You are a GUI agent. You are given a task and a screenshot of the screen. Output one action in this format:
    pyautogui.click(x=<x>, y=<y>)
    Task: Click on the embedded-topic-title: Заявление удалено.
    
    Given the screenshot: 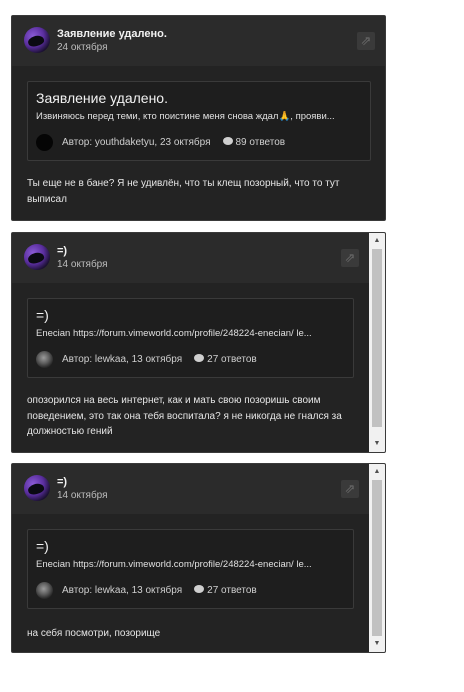 What is the action you would take?
    pyautogui.click(x=102, y=98)
    